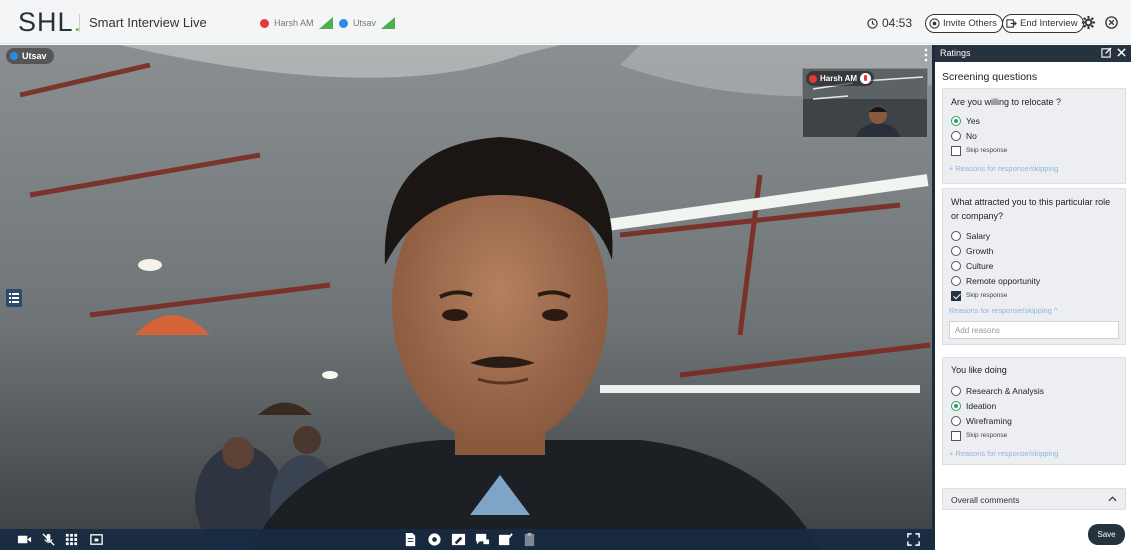 Image resolution: width=1131 pixels, height=550 pixels. I want to click on clipboard-icon, so click(529, 539).